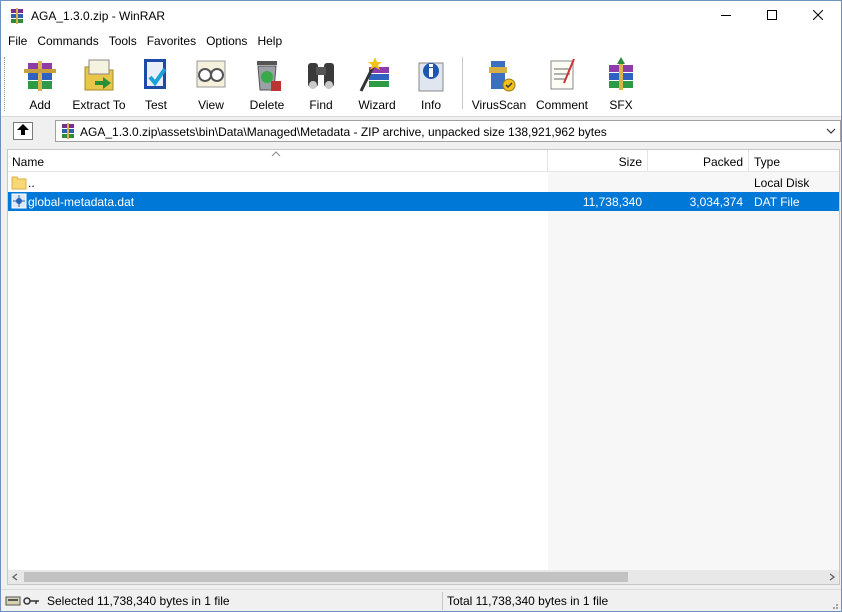 Image resolution: width=842 pixels, height=612 pixels. I want to click on up-one-level-button, so click(23, 131).